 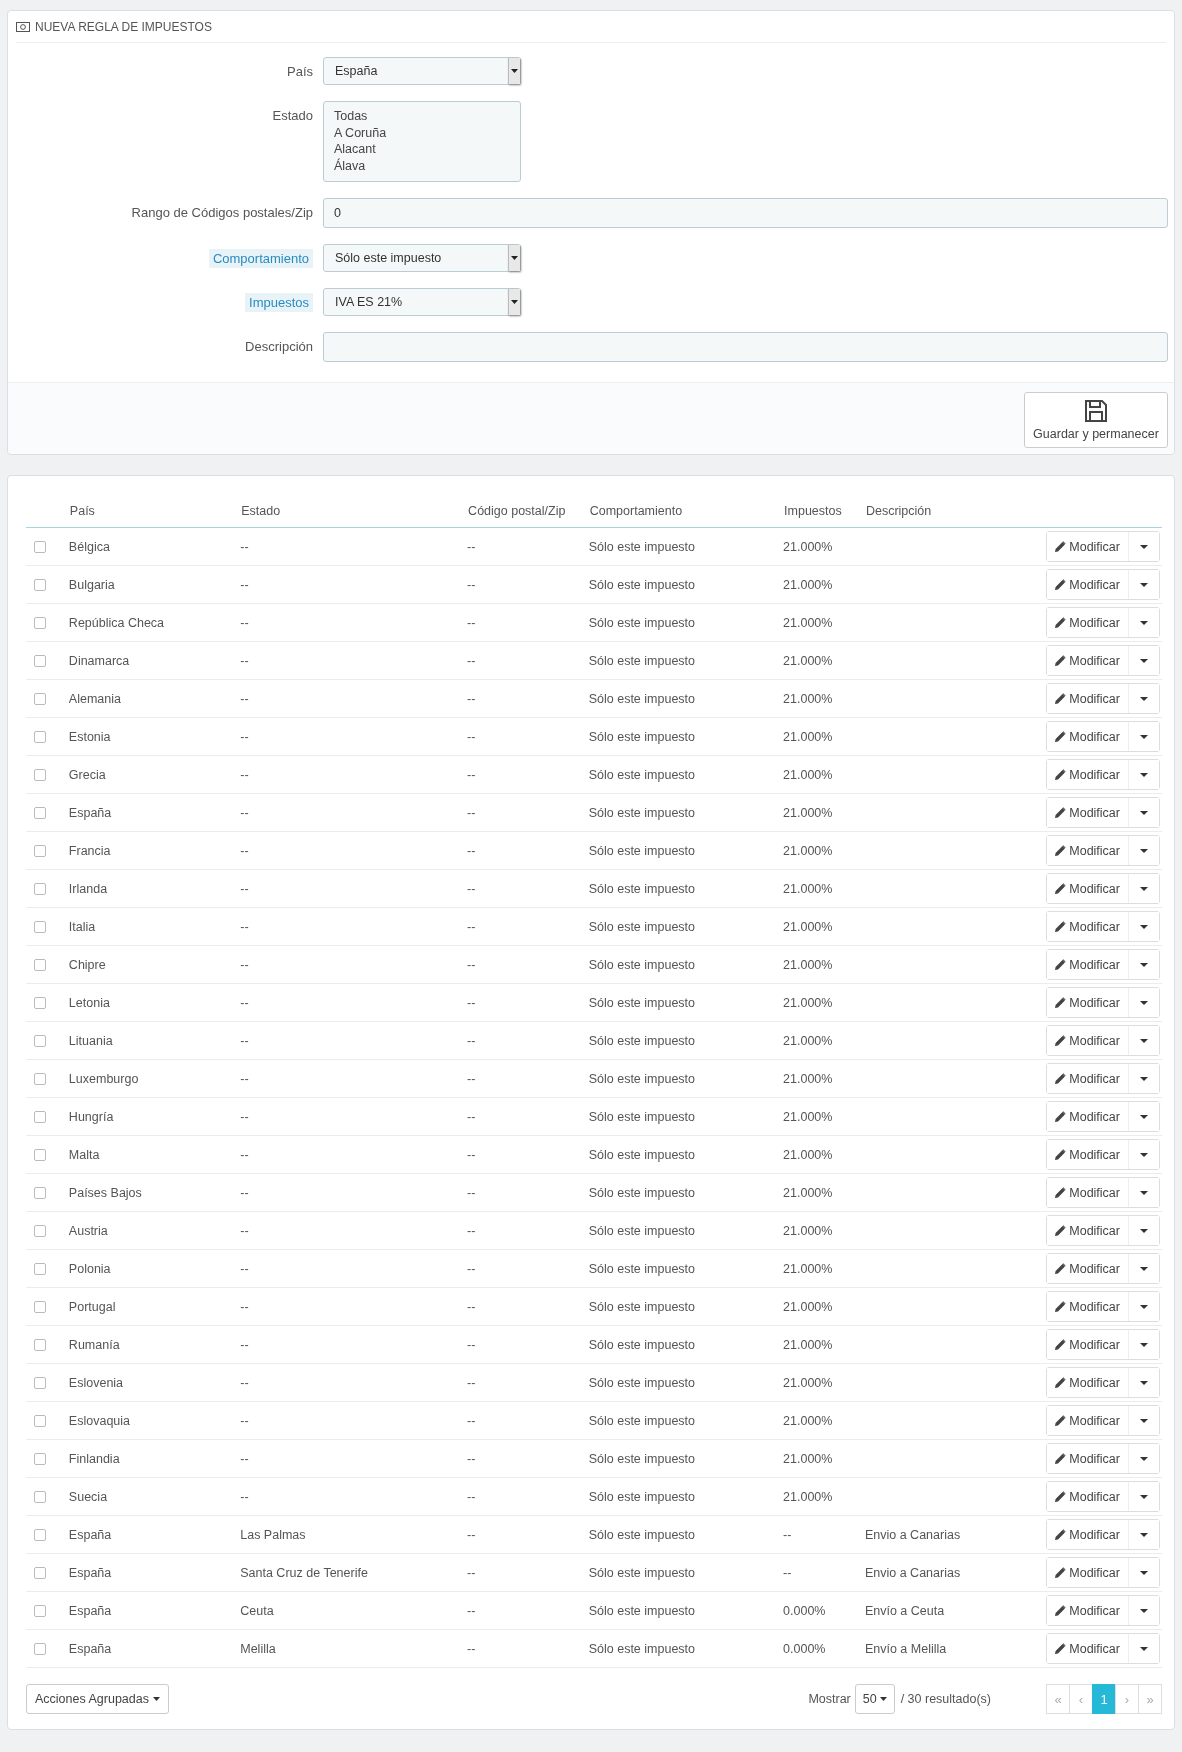 What do you see at coordinates (97, 1699) in the screenshot?
I see `bulk-actions-button: Acciones Agrupadas` at bounding box center [97, 1699].